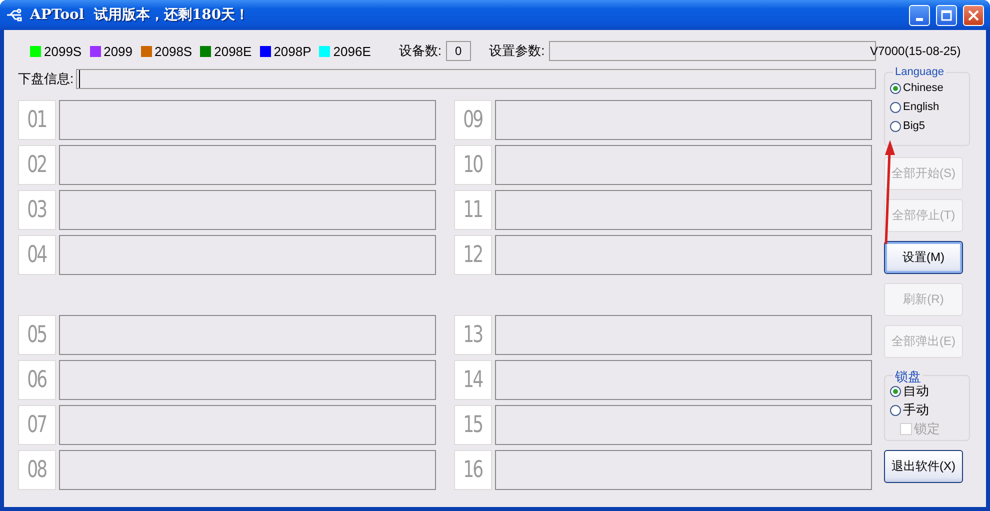 This screenshot has height=511, width=990. I want to click on slot-number: 06, so click(37, 380).